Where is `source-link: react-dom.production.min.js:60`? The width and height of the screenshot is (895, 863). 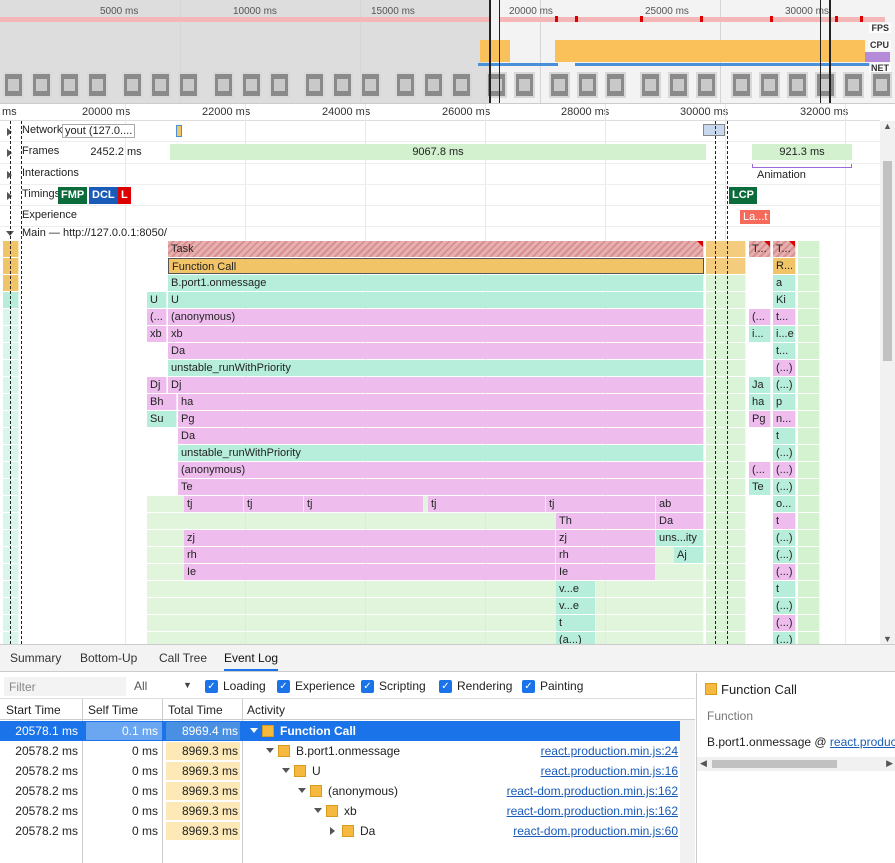
source-link: react-dom.production.min.js:60 is located at coordinates (595, 831).